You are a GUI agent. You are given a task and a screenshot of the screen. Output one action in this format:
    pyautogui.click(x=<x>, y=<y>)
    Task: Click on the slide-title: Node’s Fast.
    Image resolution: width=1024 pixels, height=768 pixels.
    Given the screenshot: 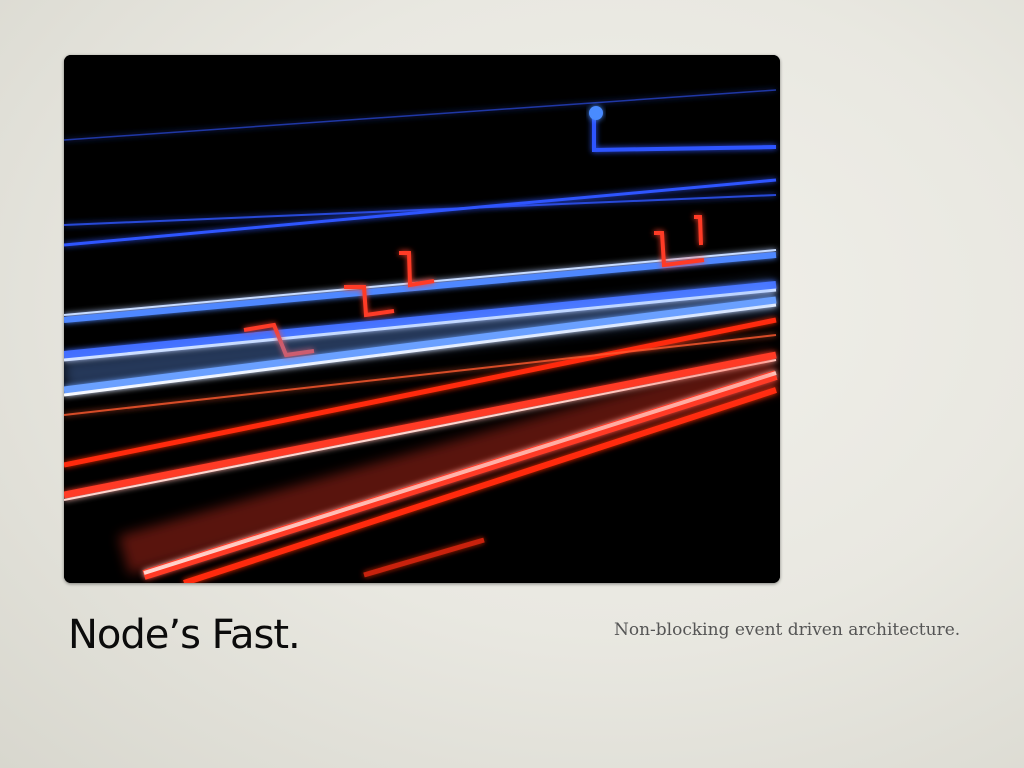 What is the action you would take?
    pyautogui.click(x=184, y=635)
    